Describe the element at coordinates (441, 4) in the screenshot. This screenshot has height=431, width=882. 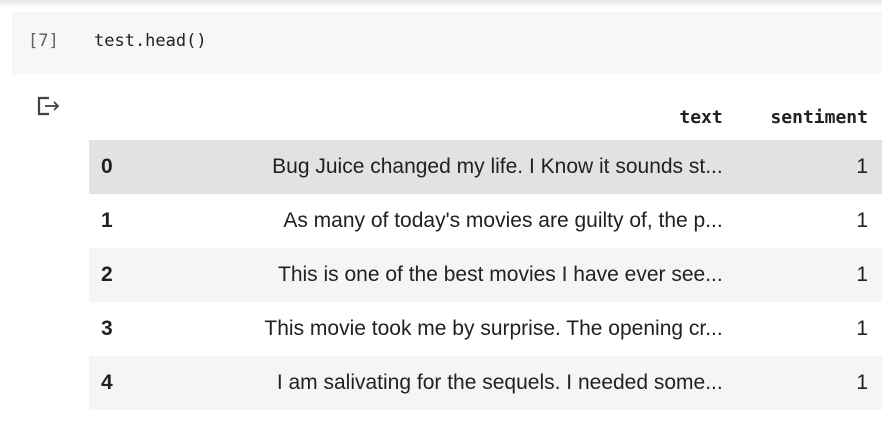
I see `cell-top-divider` at that location.